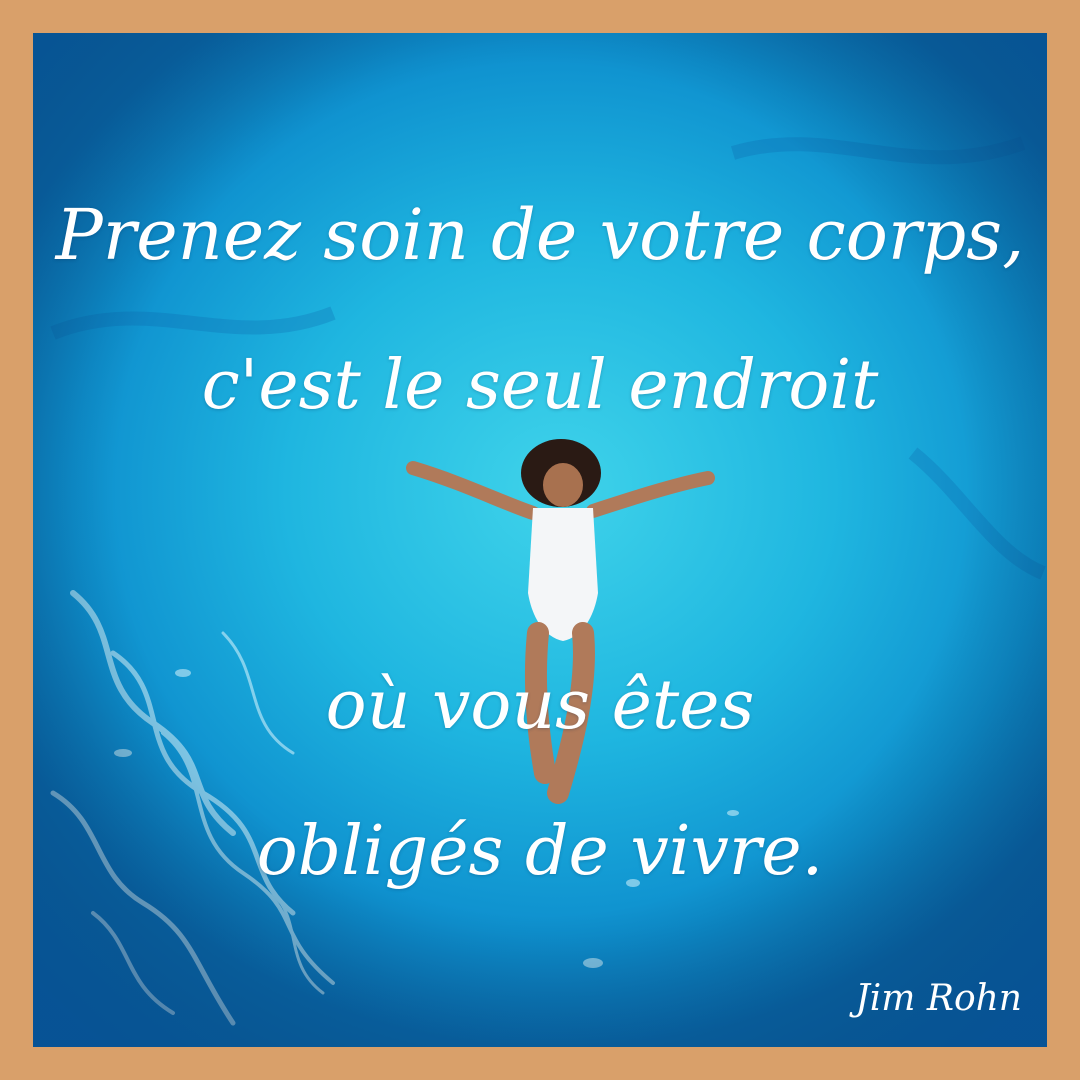 The height and width of the screenshot is (1080, 1080). I want to click on quote-line-1: Prenez soin de votre corps,, so click(540, 235).